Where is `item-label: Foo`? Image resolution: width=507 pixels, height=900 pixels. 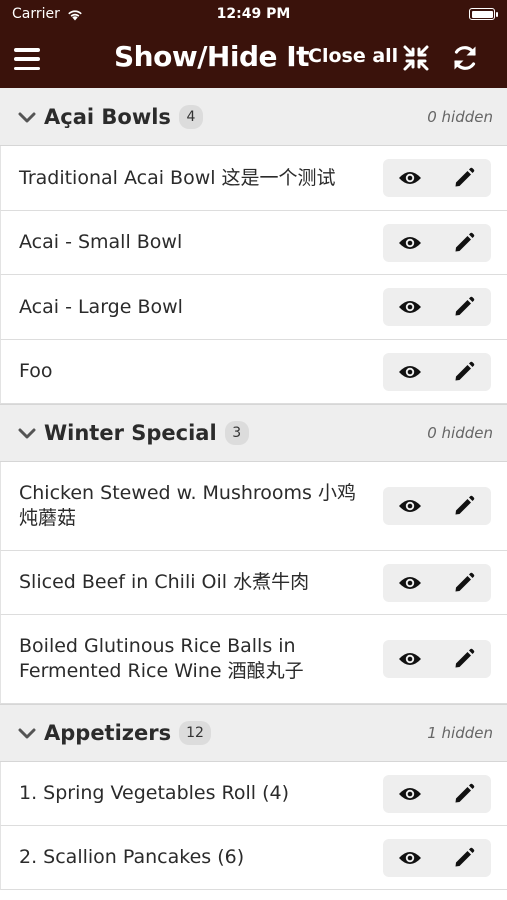
item-label: Foo is located at coordinates (36, 371).